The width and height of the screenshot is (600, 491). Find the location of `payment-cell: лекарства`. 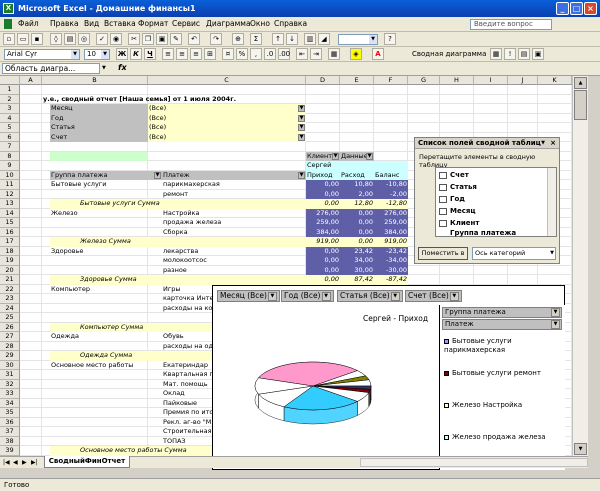

payment-cell: лекарства is located at coordinates (210, 252).